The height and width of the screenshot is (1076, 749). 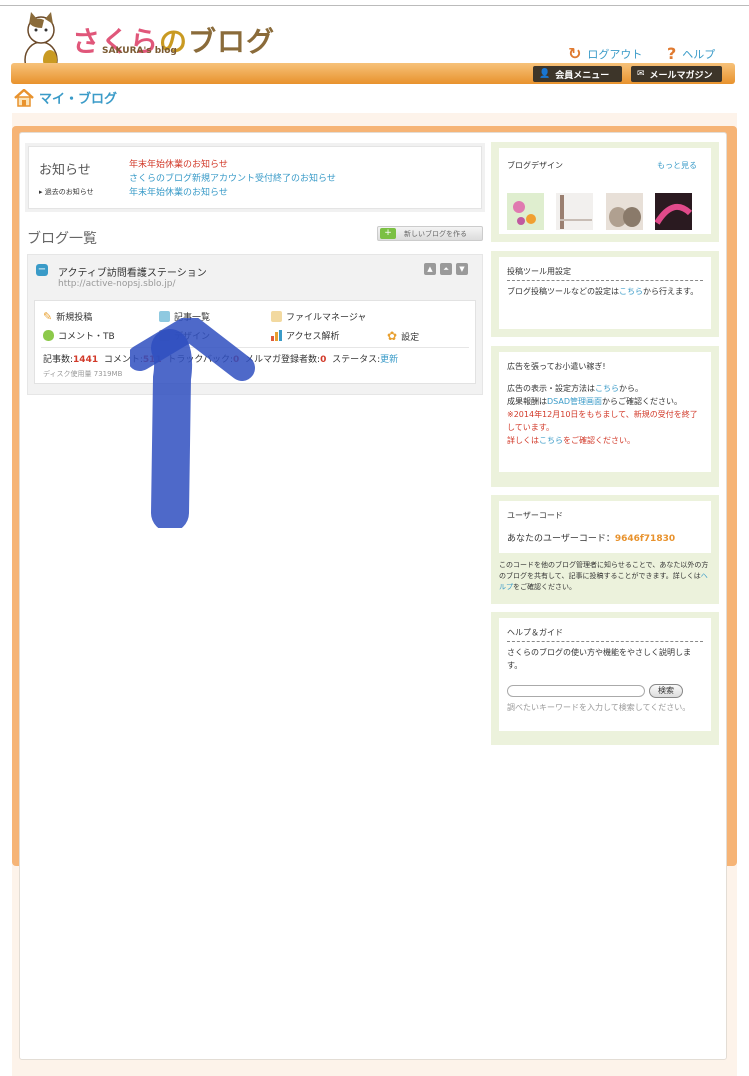 What do you see at coordinates (435, 233) in the screenshot?
I see `new-blog-label: 新しいブログを作る` at bounding box center [435, 233].